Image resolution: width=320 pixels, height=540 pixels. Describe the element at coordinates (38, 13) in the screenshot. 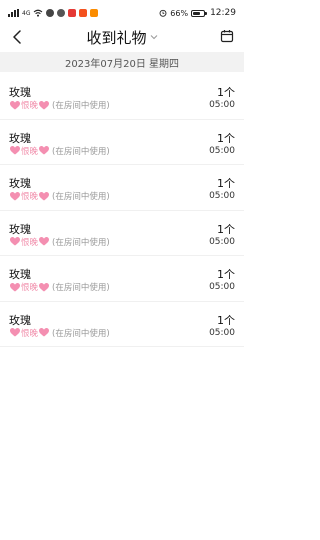

I see `wifi-icon` at that location.